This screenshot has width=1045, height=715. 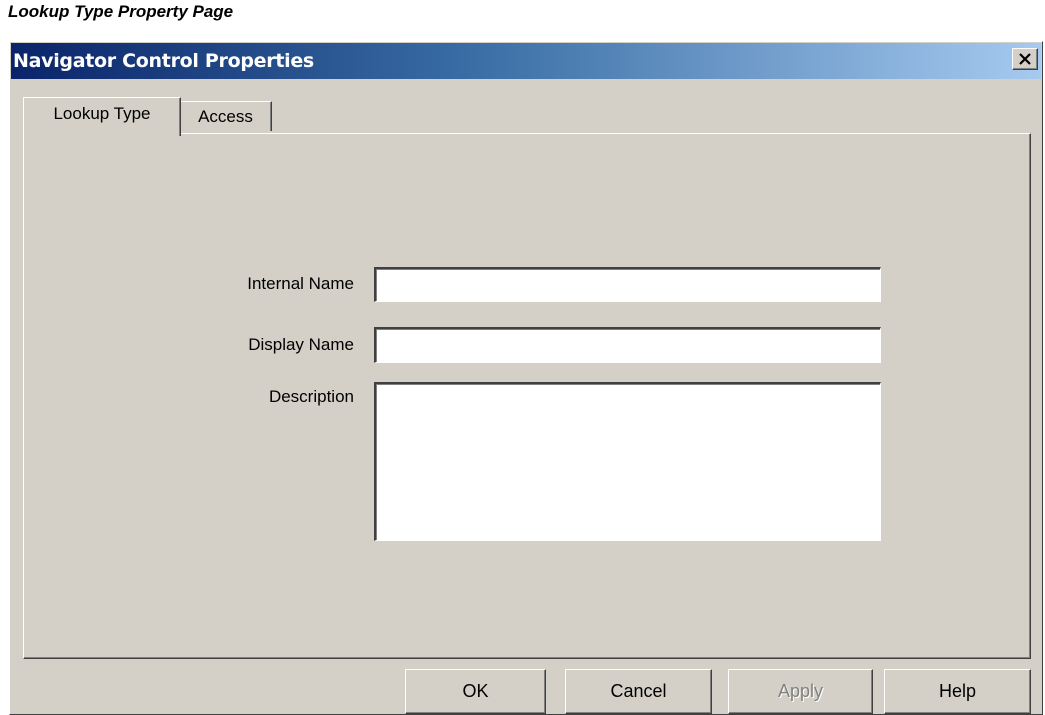 What do you see at coordinates (301, 344) in the screenshot?
I see `display-name-label: Display Name` at bounding box center [301, 344].